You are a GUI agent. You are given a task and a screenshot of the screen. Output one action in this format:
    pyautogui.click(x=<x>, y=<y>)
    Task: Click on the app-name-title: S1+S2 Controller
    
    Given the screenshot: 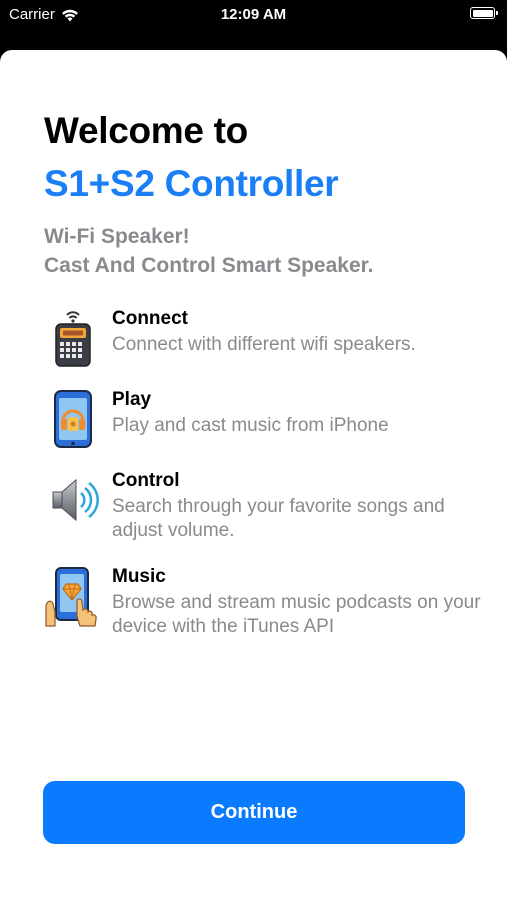 What is the action you would take?
    pyautogui.click(x=191, y=183)
    